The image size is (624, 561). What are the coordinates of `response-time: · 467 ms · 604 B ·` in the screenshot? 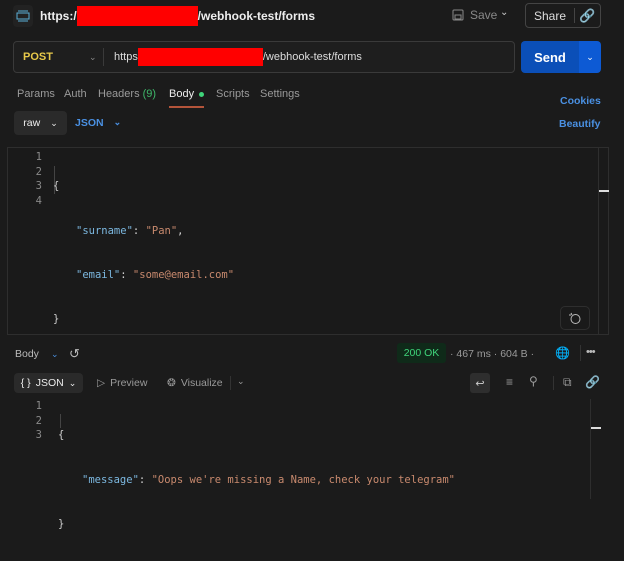 It's located at (492, 354).